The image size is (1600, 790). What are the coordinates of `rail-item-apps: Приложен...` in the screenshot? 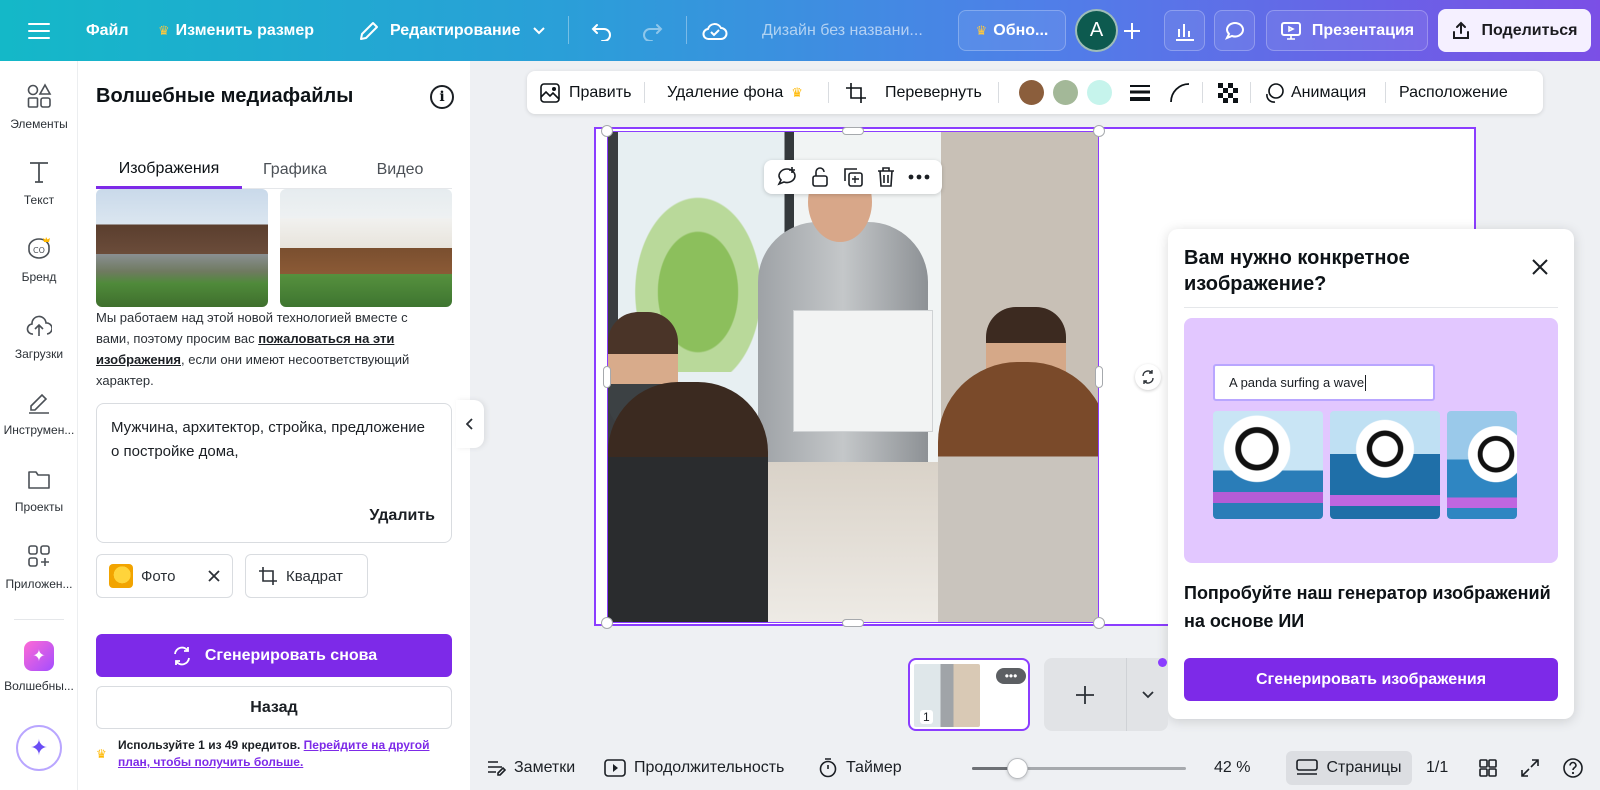 It's located at (39, 567).